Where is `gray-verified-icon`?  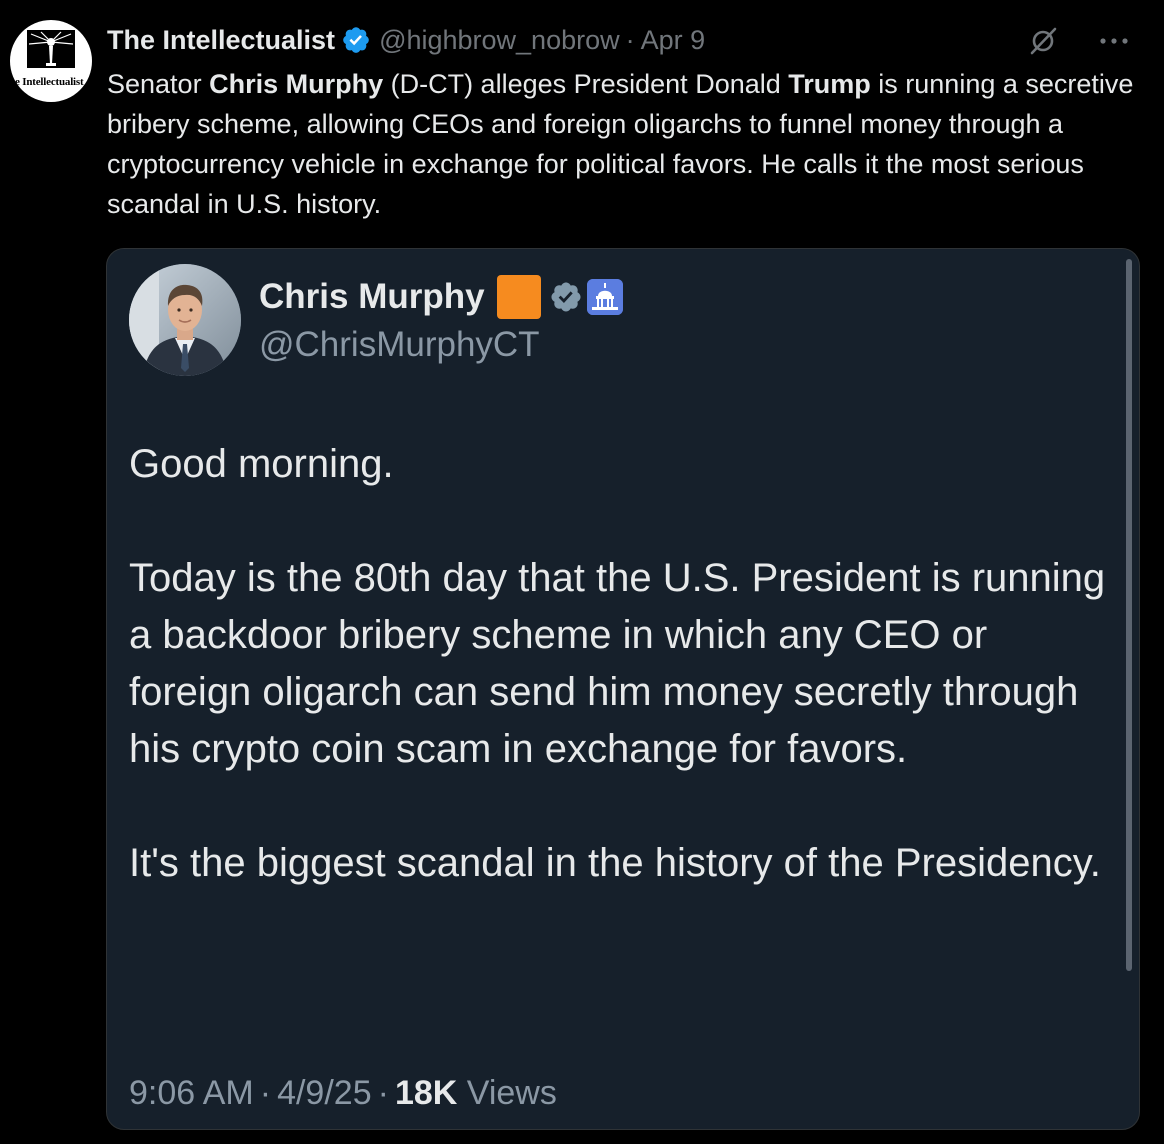
gray-verified-icon is located at coordinates (566, 297).